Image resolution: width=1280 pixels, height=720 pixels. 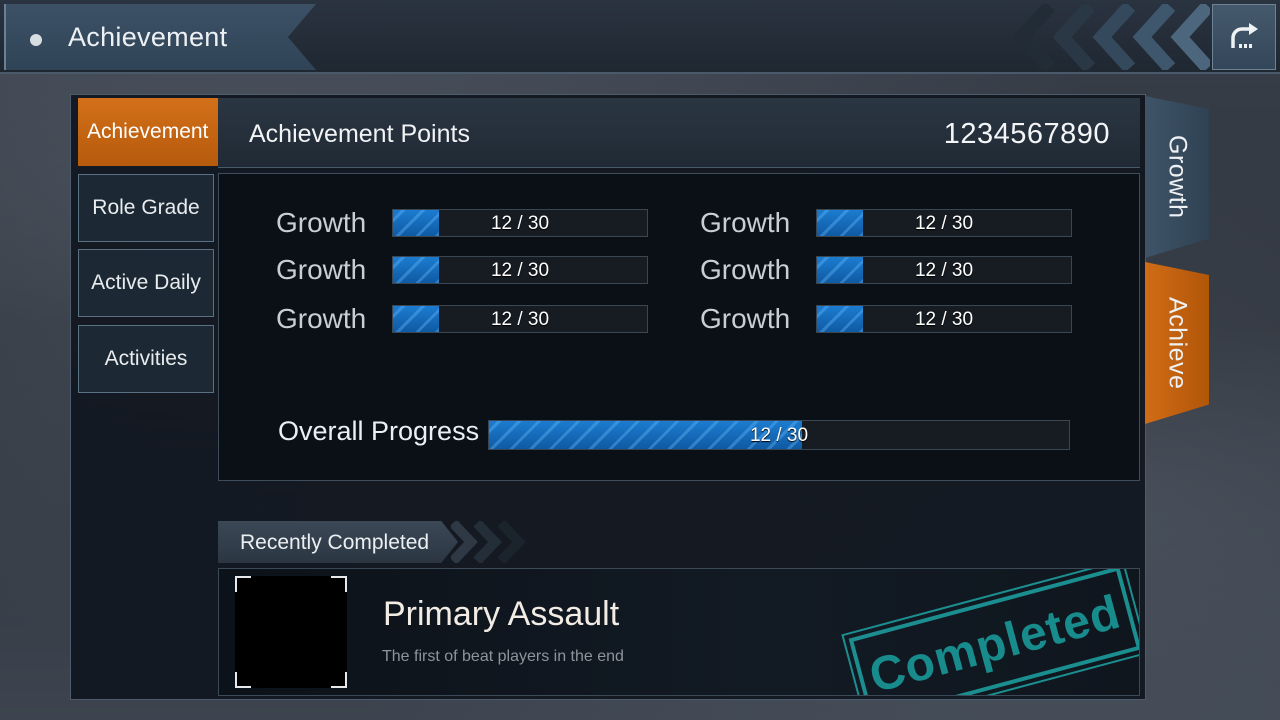 What do you see at coordinates (990, 632) in the screenshot?
I see `completed-stamp: Completed` at bounding box center [990, 632].